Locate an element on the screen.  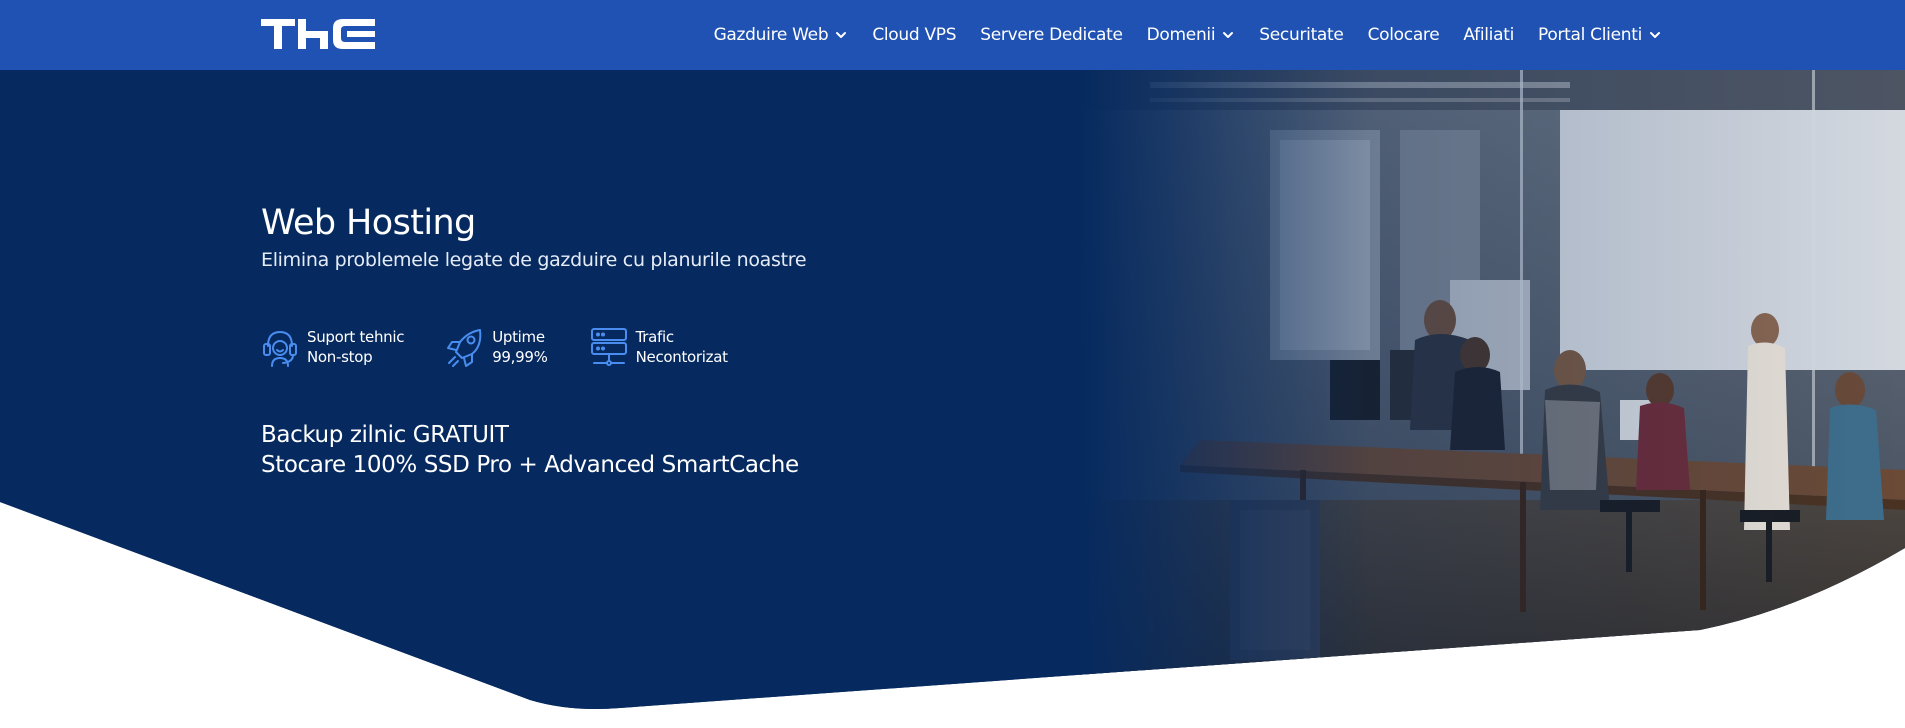
nav-item-label: Gazduire Web is located at coordinates (771, 35).